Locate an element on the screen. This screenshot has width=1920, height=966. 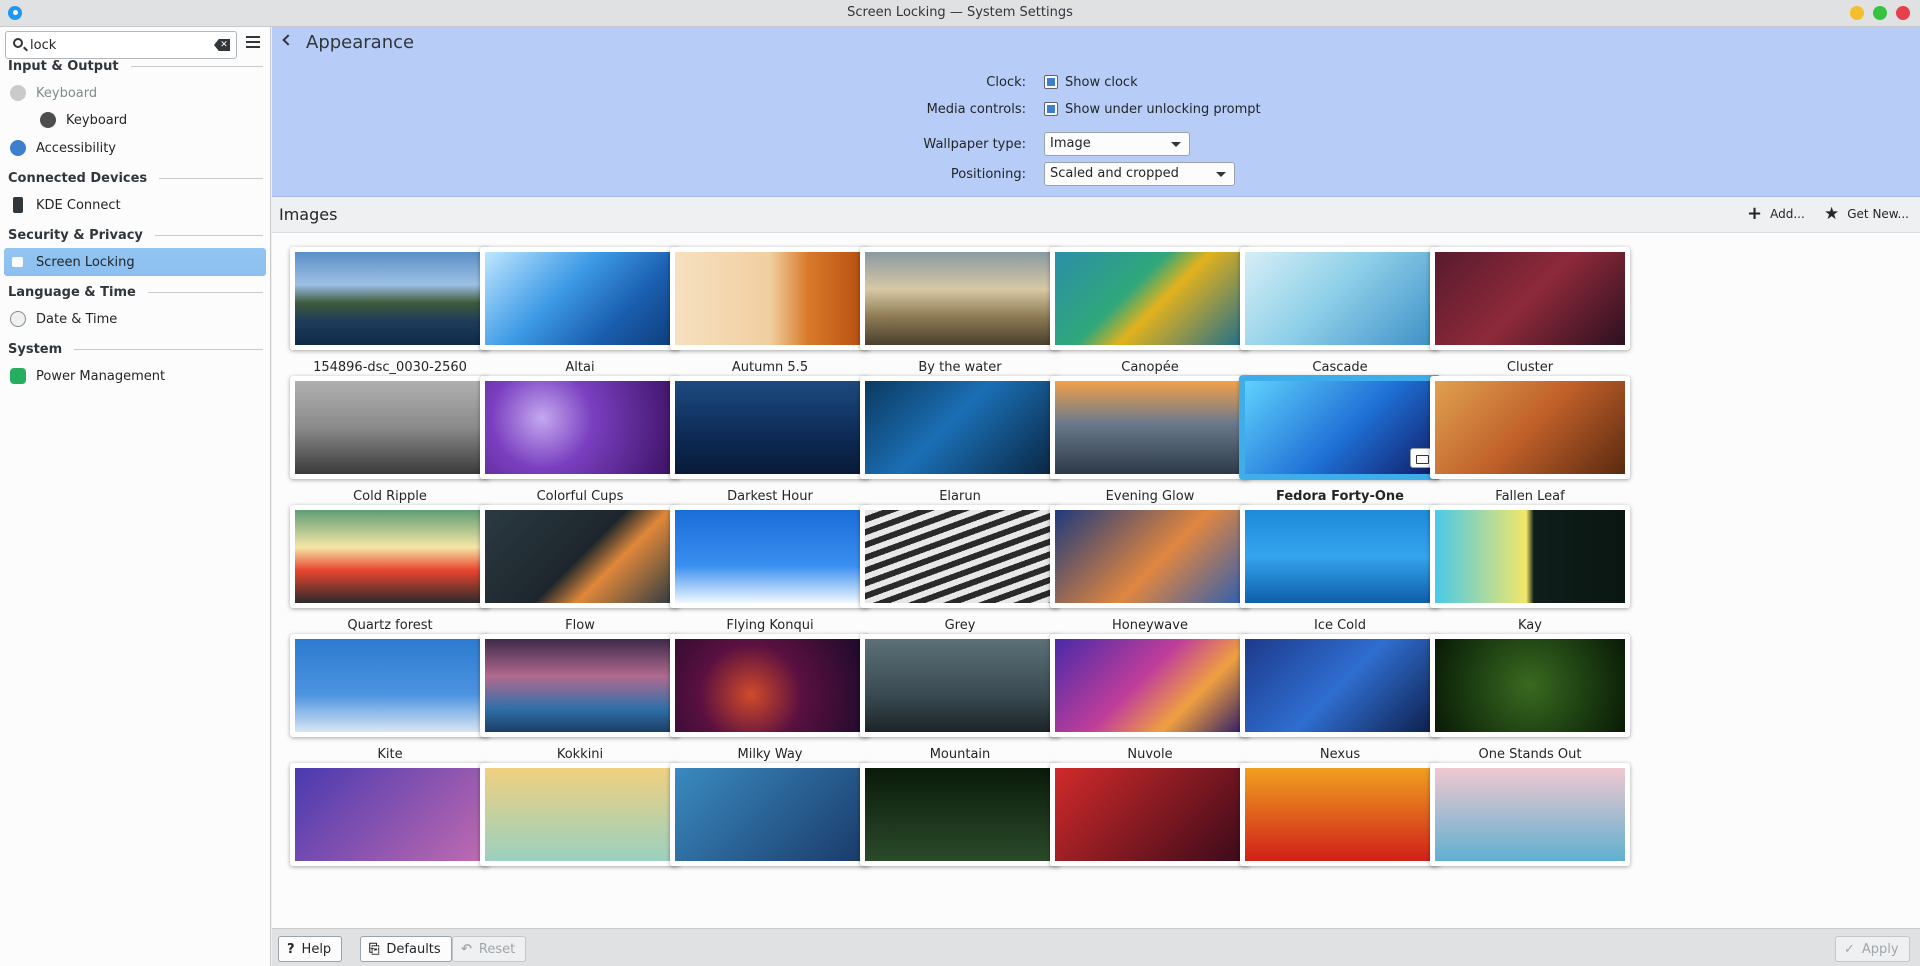
sidebar-item-accessibility: Accessibility is located at coordinates (135, 148).